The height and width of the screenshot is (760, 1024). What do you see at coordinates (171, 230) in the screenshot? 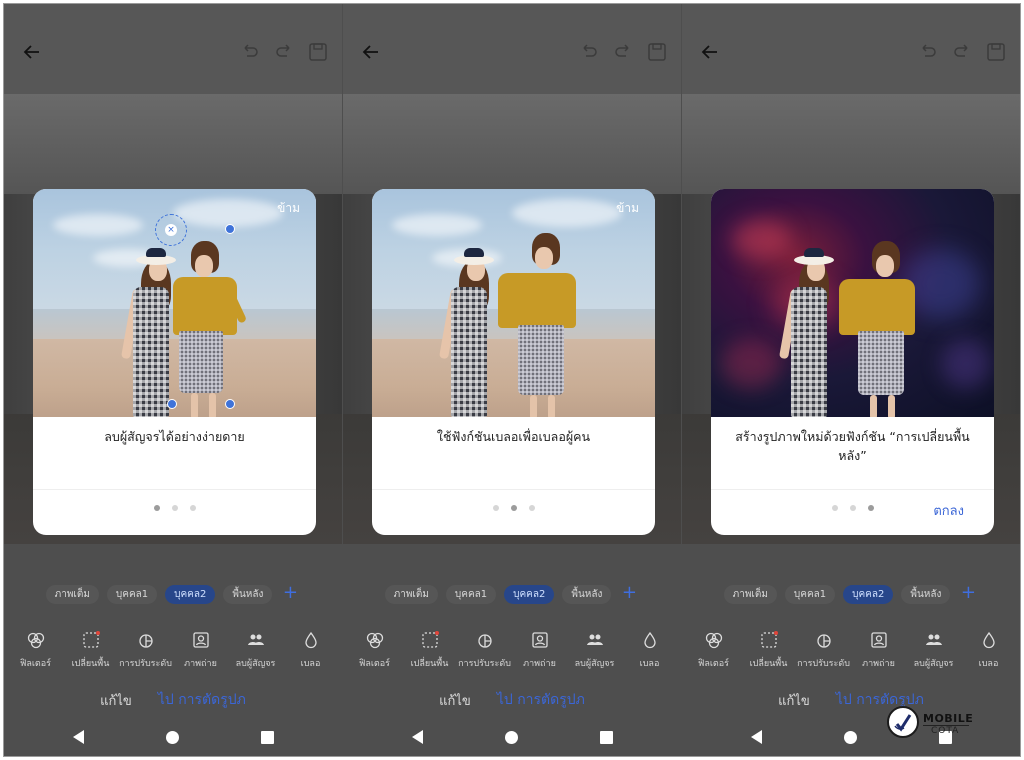
I see `remove-selection-icon: ×` at bounding box center [171, 230].